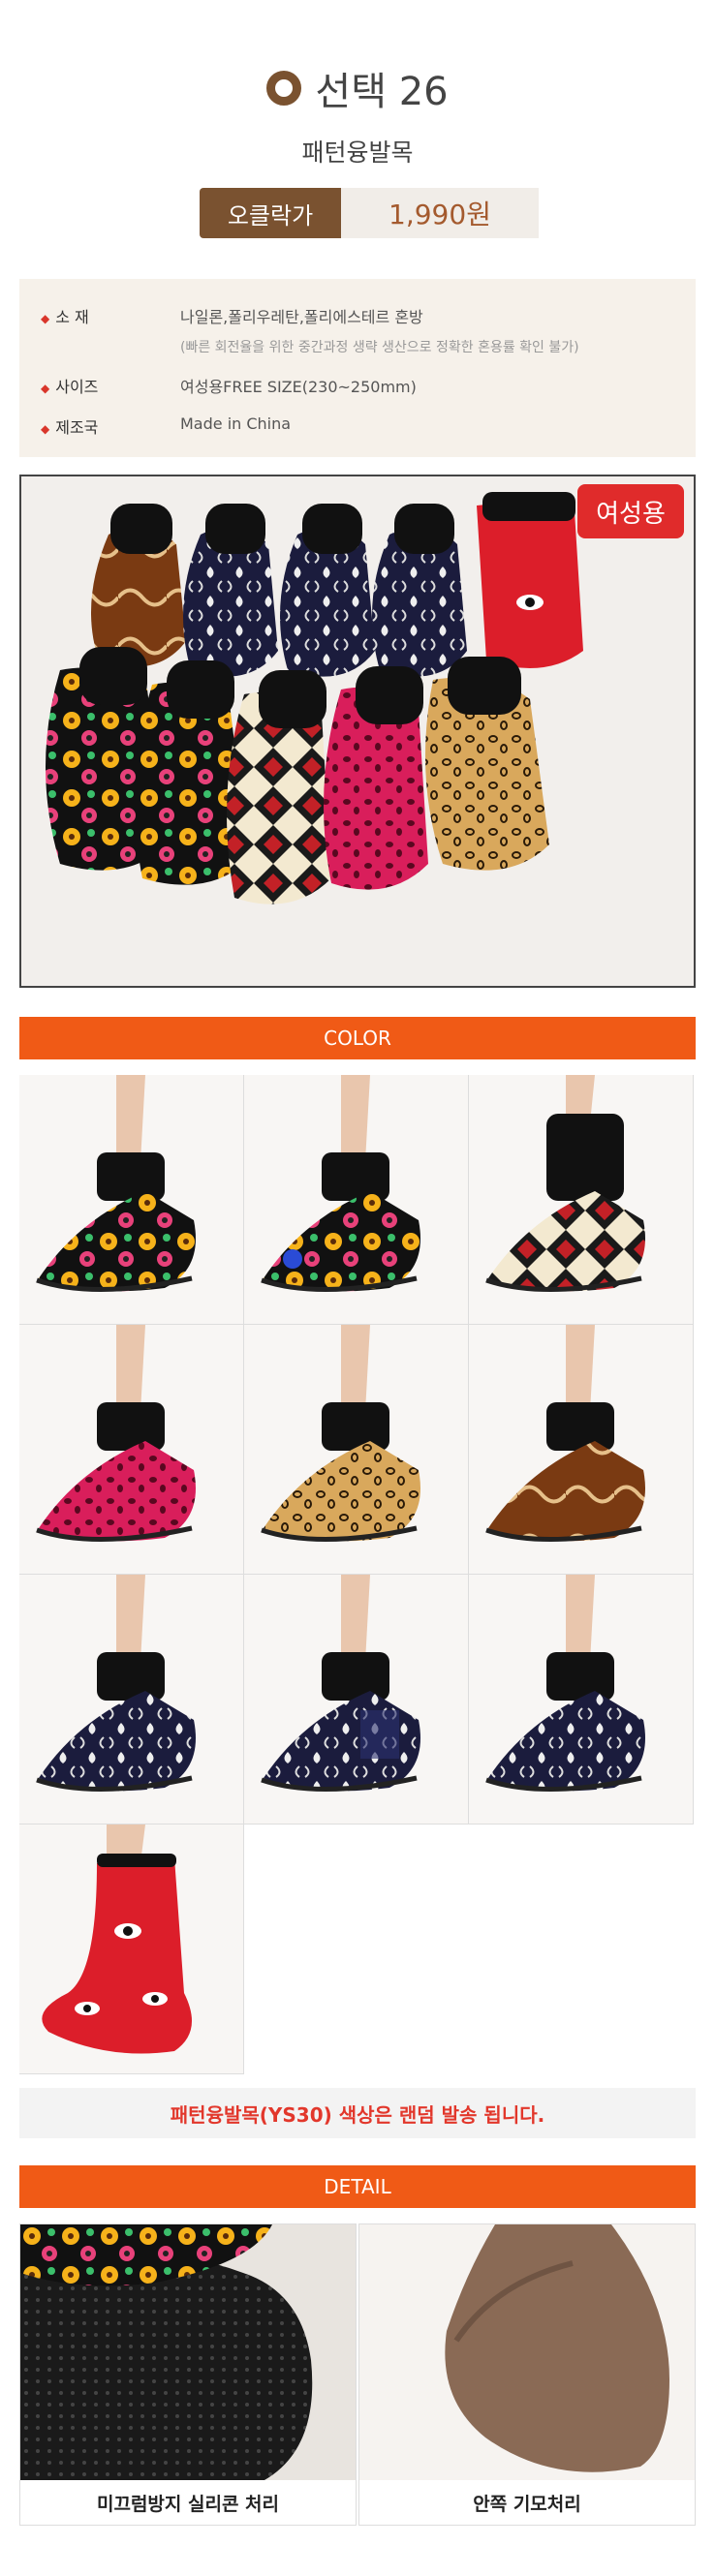 This screenshot has width=715, height=2576. I want to click on info-key: ◆ 제조국, so click(70, 427).